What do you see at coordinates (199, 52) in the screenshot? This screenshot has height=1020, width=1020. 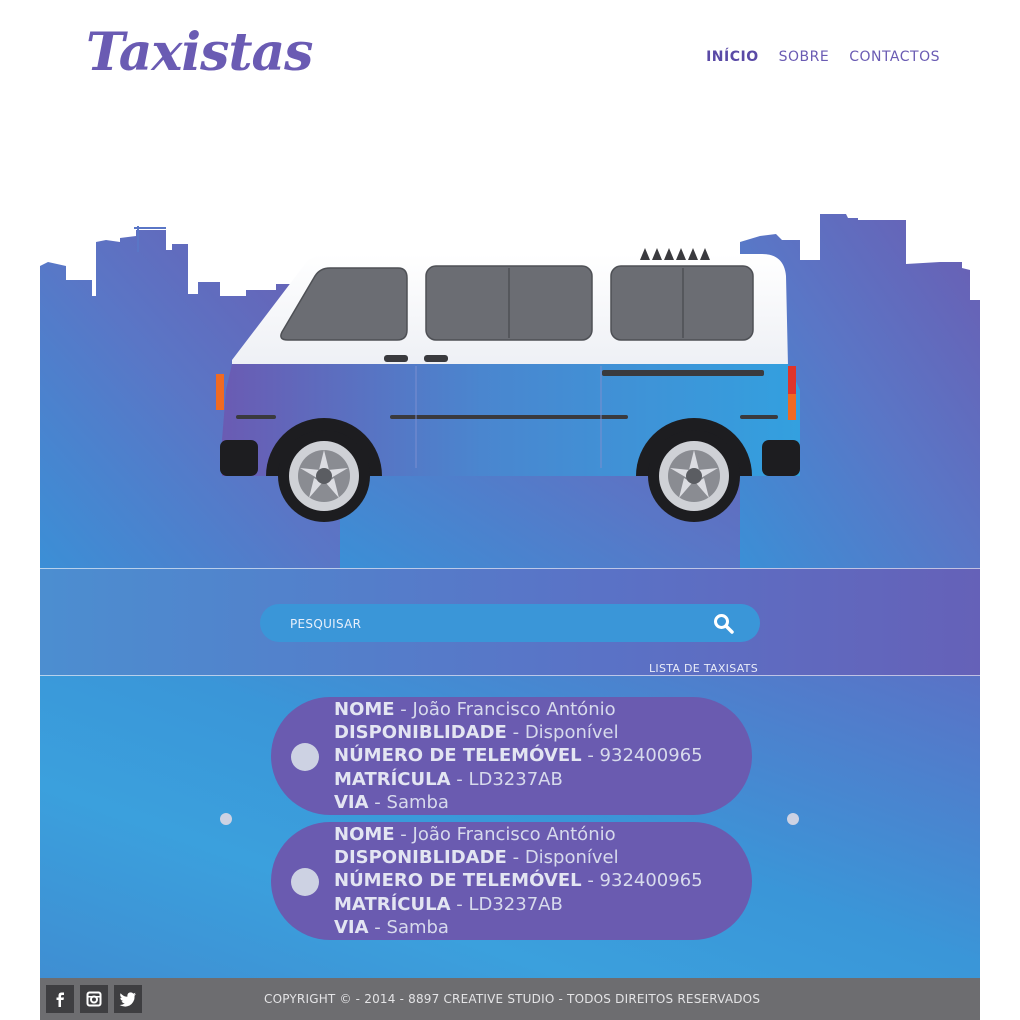 I see `logo: Taxistas` at bounding box center [199, 52].